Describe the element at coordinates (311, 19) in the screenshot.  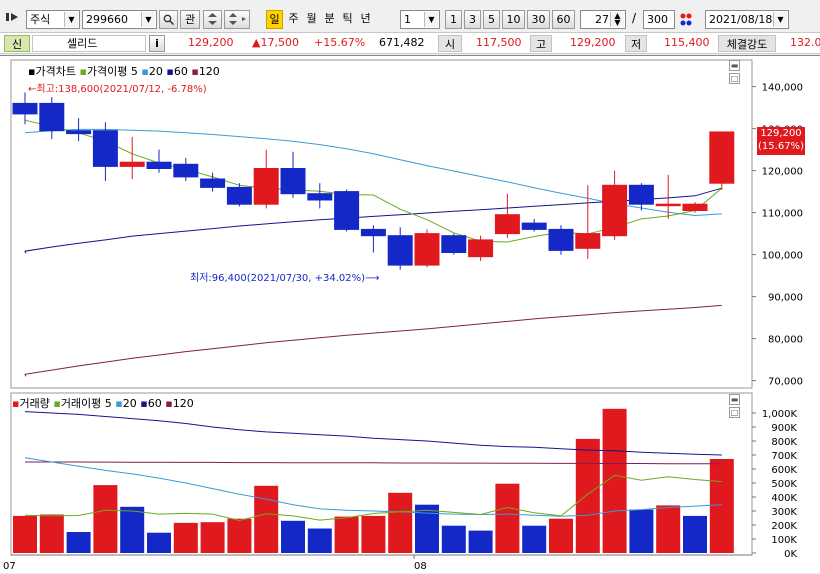
I see `period-month-button: 월` at that location.